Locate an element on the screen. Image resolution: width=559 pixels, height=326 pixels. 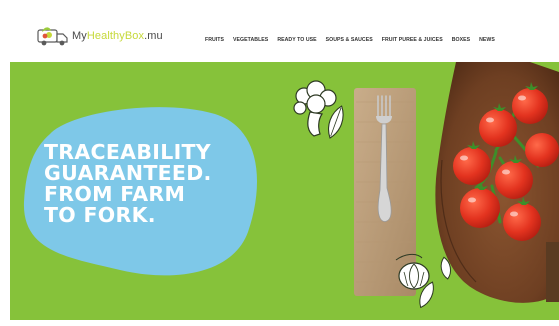
site-logo: MyHealthyBox.mu is located at coordinates (99, 36).